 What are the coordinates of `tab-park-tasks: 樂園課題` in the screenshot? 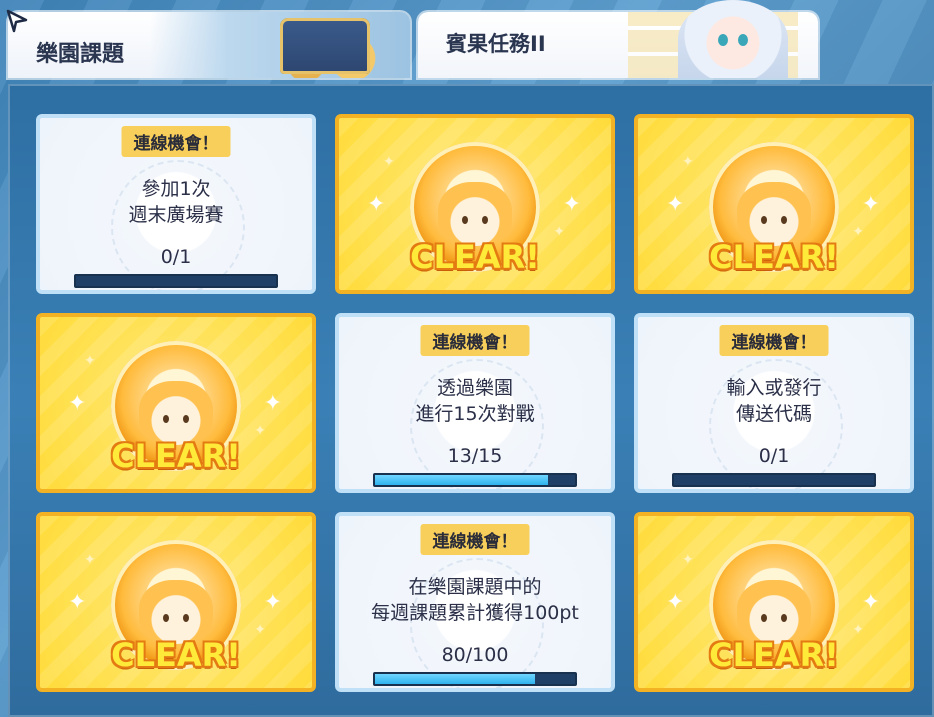 It's located at (209, 45).